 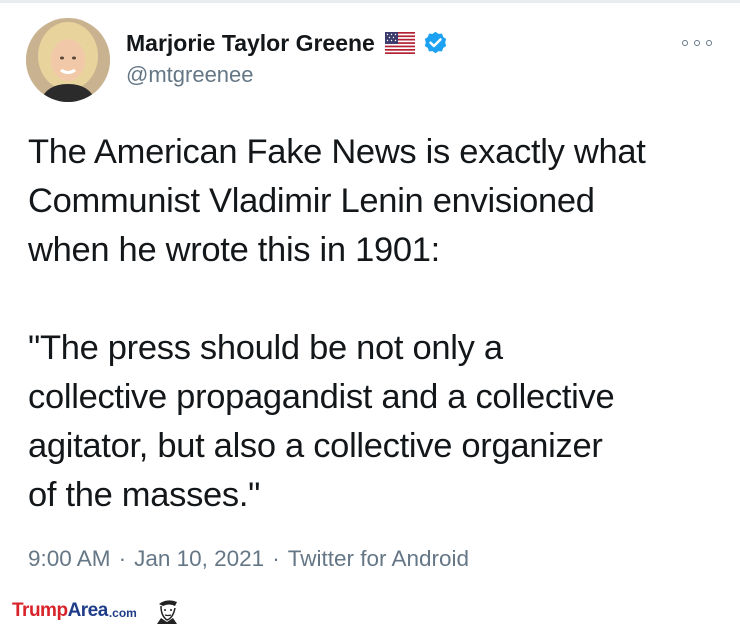 I want to click on avatar-image, so click(x=68, y=60).